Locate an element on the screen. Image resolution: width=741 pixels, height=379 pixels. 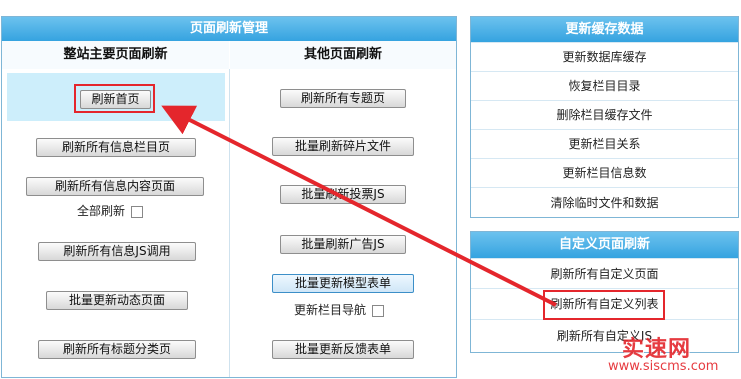
refresh-home-button: 刷新首页 is located at coordinates (115, 99).